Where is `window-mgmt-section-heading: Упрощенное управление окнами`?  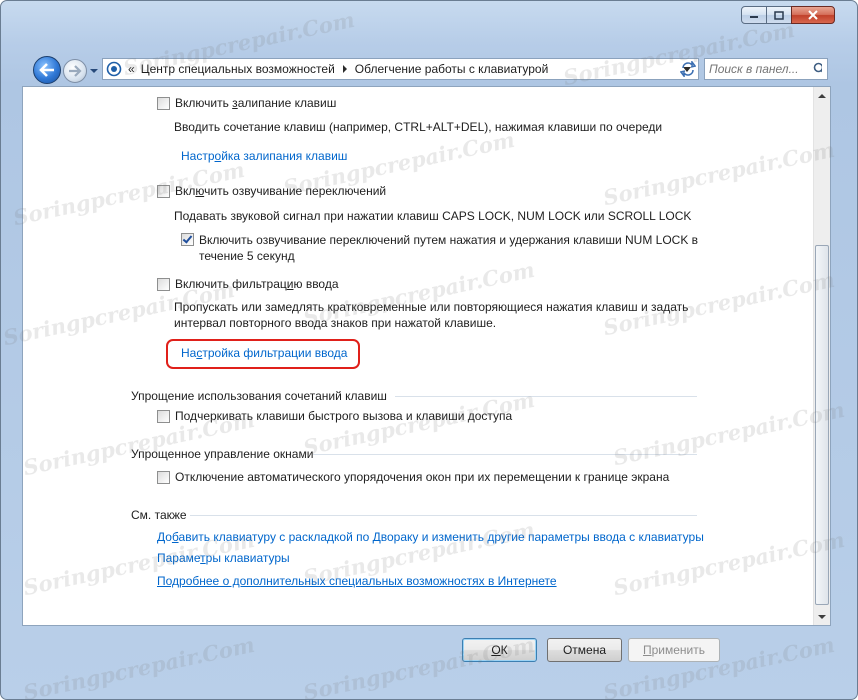 window-mgmt-section-heading: Упрощенное управление окнами is located at coordinates (222, 454).